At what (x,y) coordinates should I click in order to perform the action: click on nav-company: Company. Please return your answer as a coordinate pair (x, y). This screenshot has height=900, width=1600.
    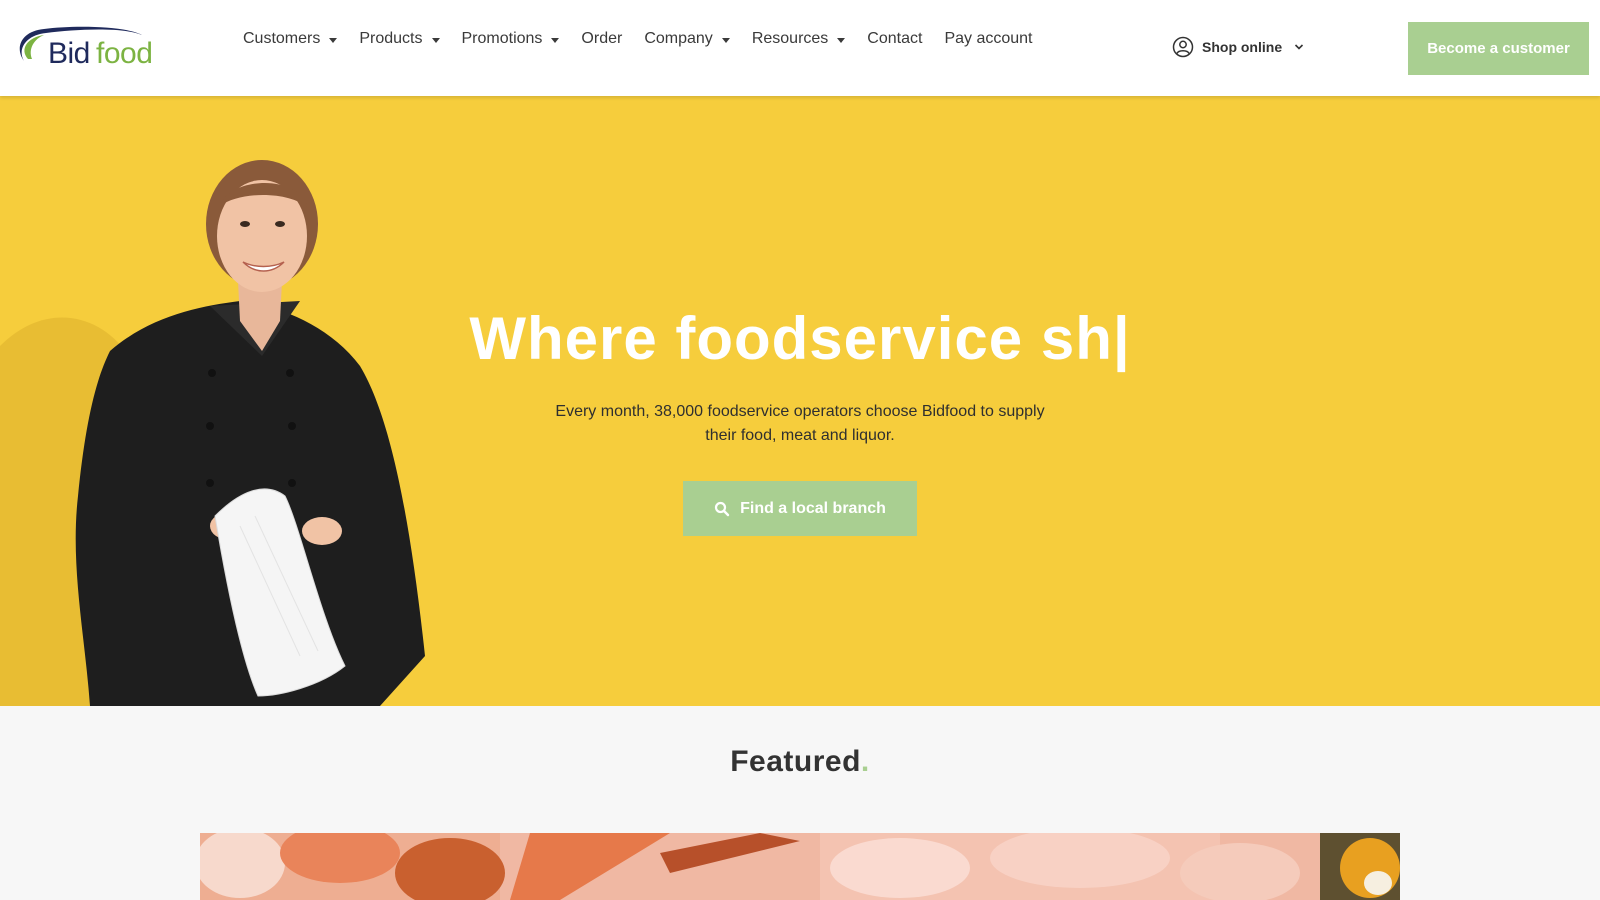
    Looking at the image, I should click on (687, 39).